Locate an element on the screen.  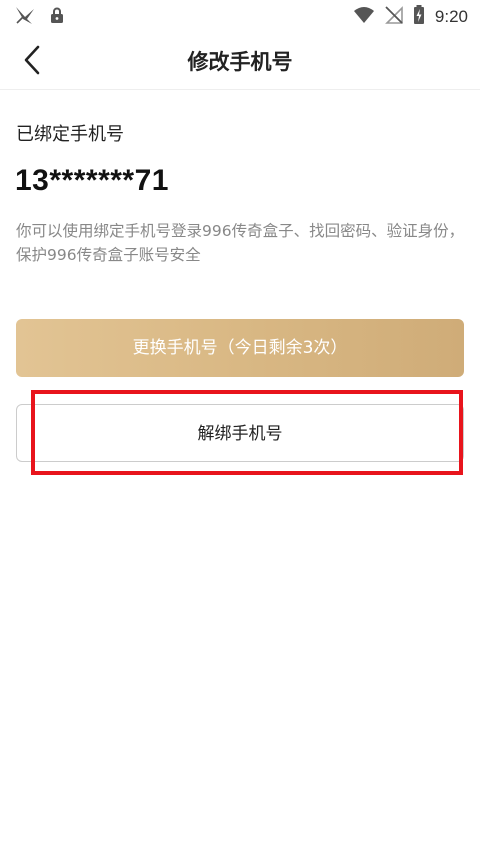
page-title: 修改手机号 is located at coordinates (240, 62).